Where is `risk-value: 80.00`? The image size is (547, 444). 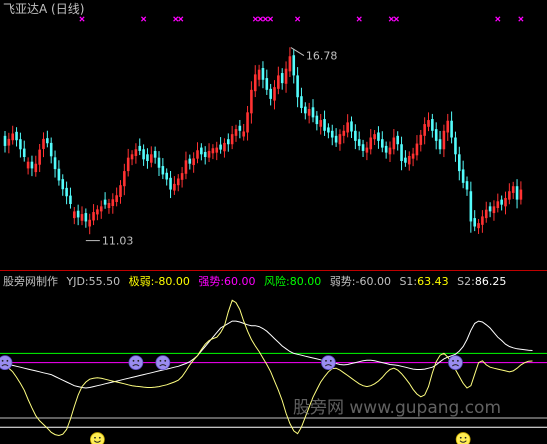 risk-value: 80.00 is located at coordinates (306, 281).